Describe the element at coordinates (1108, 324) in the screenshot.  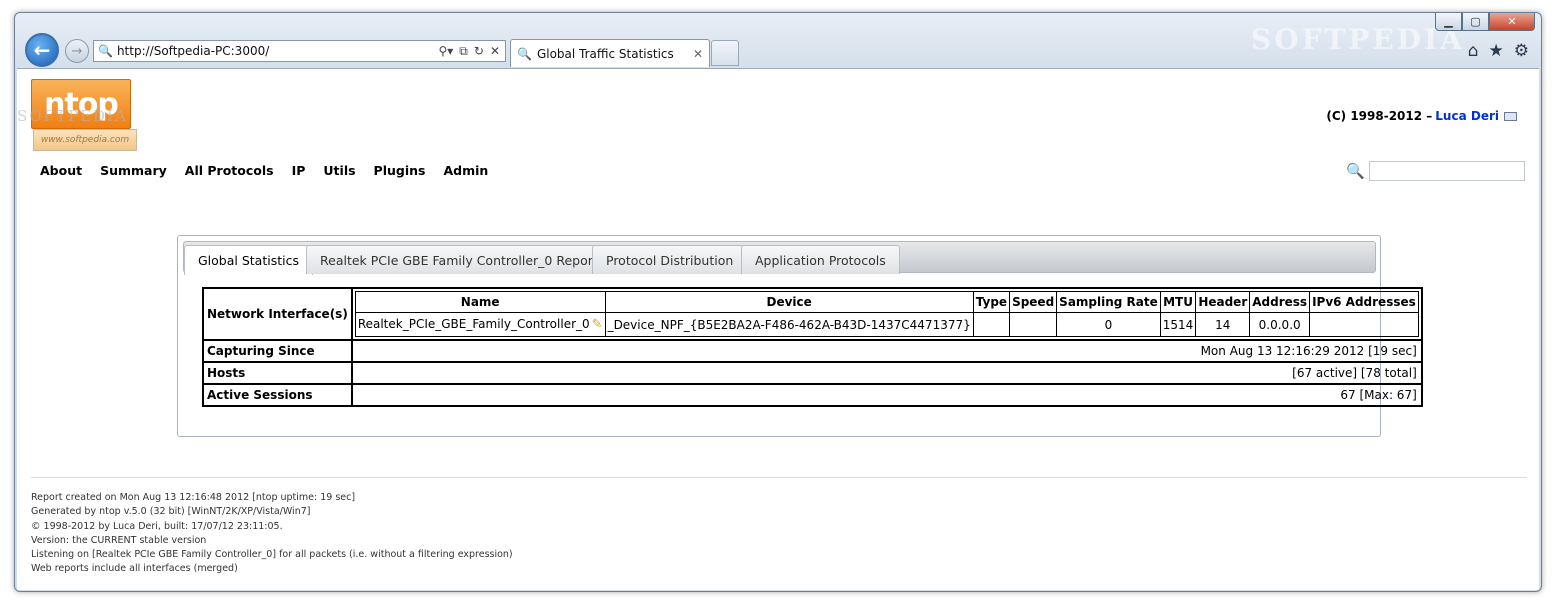
I see `interface-sampling-rate: 0` at that location.